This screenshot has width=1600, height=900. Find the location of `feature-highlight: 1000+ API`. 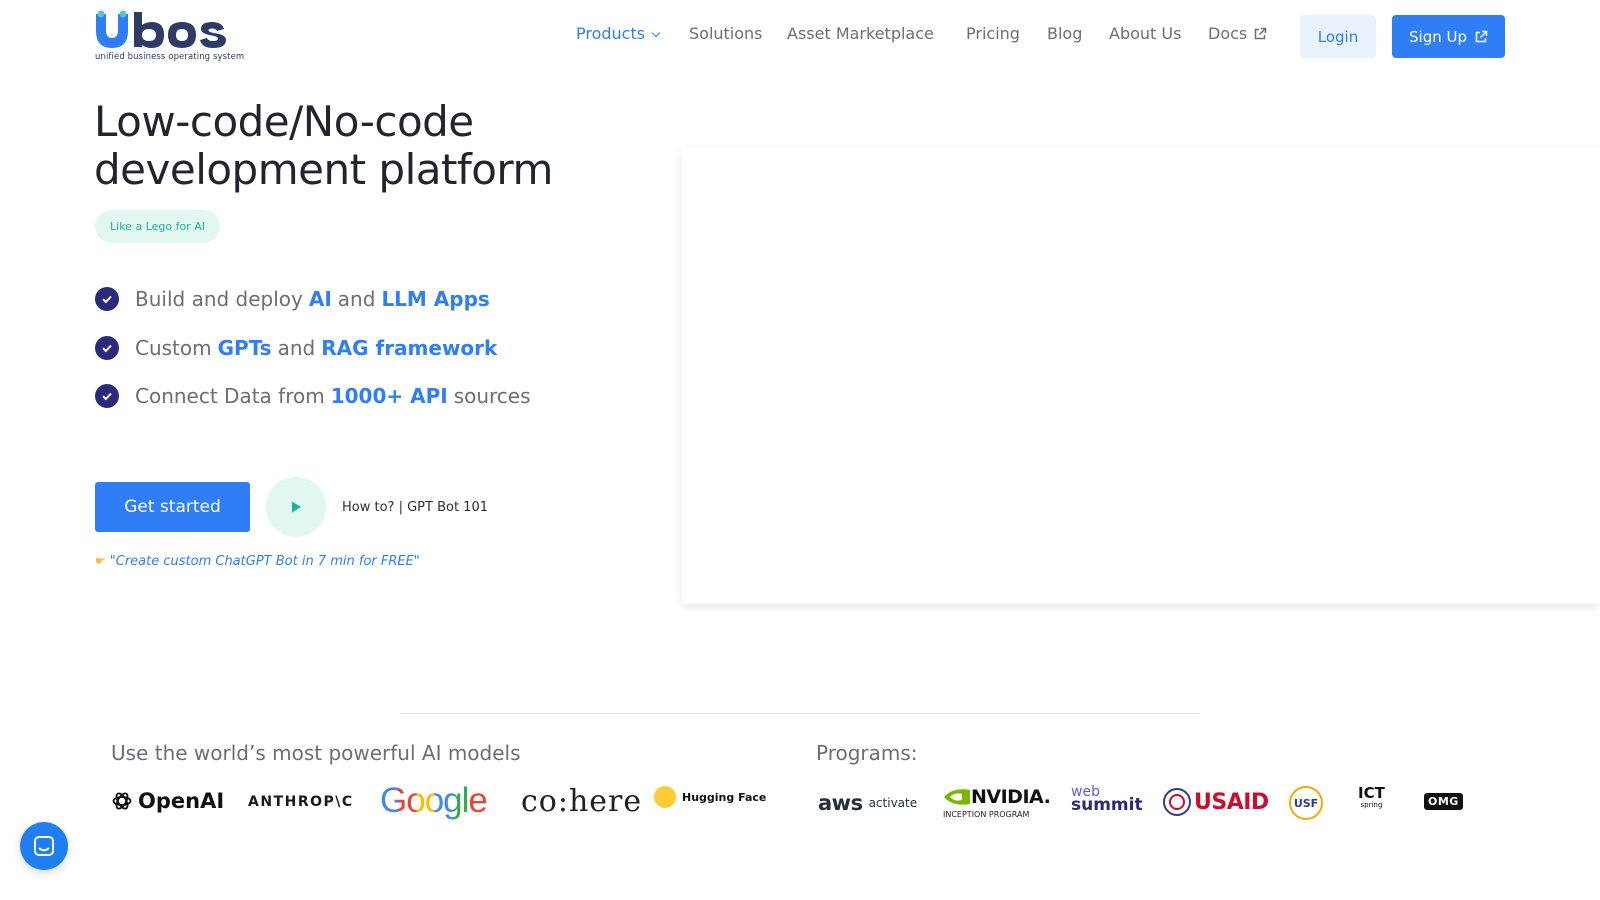

feature-highlight: 1000+ API is located at coordinates (389, 396).